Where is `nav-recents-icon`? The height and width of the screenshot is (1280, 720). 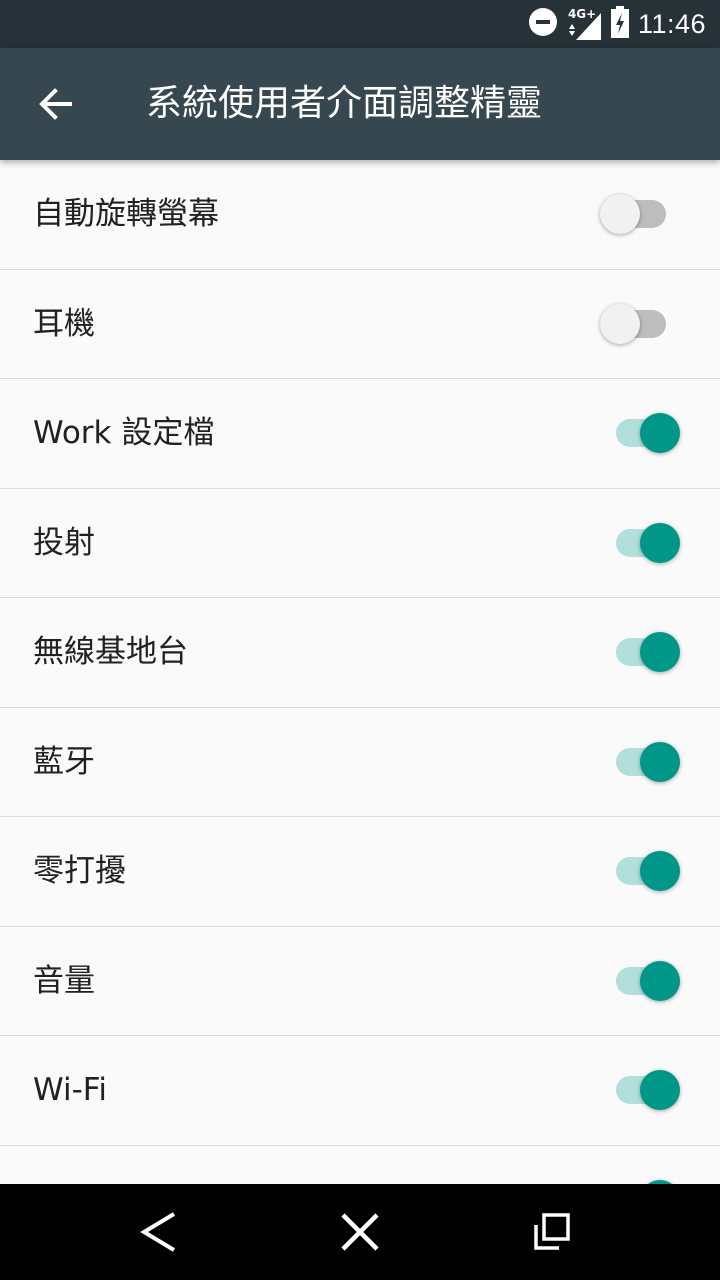
nav-recents-icon is located at coordinates (552, 1232).